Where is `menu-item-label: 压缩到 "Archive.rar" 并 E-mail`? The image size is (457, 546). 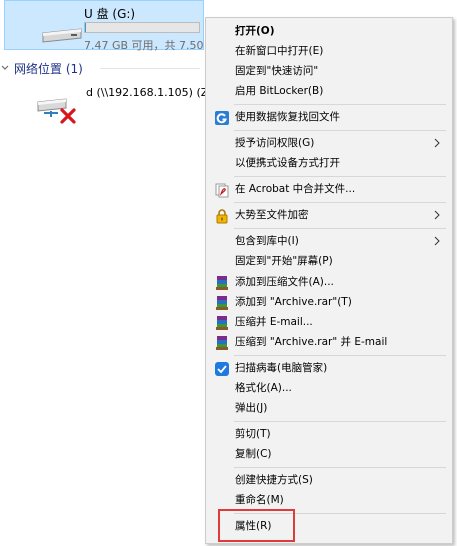 menu-item-label: 压缩到 "Archive.rar" 并 E-mail is located at coordinates (311, 342).